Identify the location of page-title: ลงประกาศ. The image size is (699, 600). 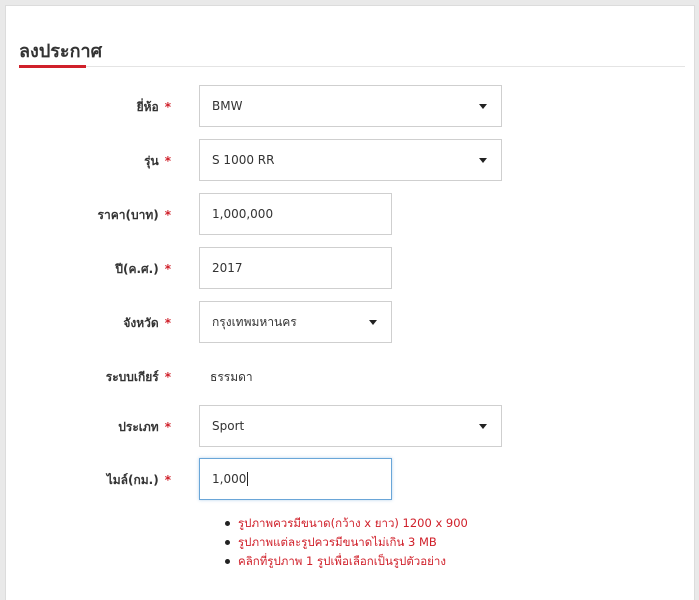
(61, 51).